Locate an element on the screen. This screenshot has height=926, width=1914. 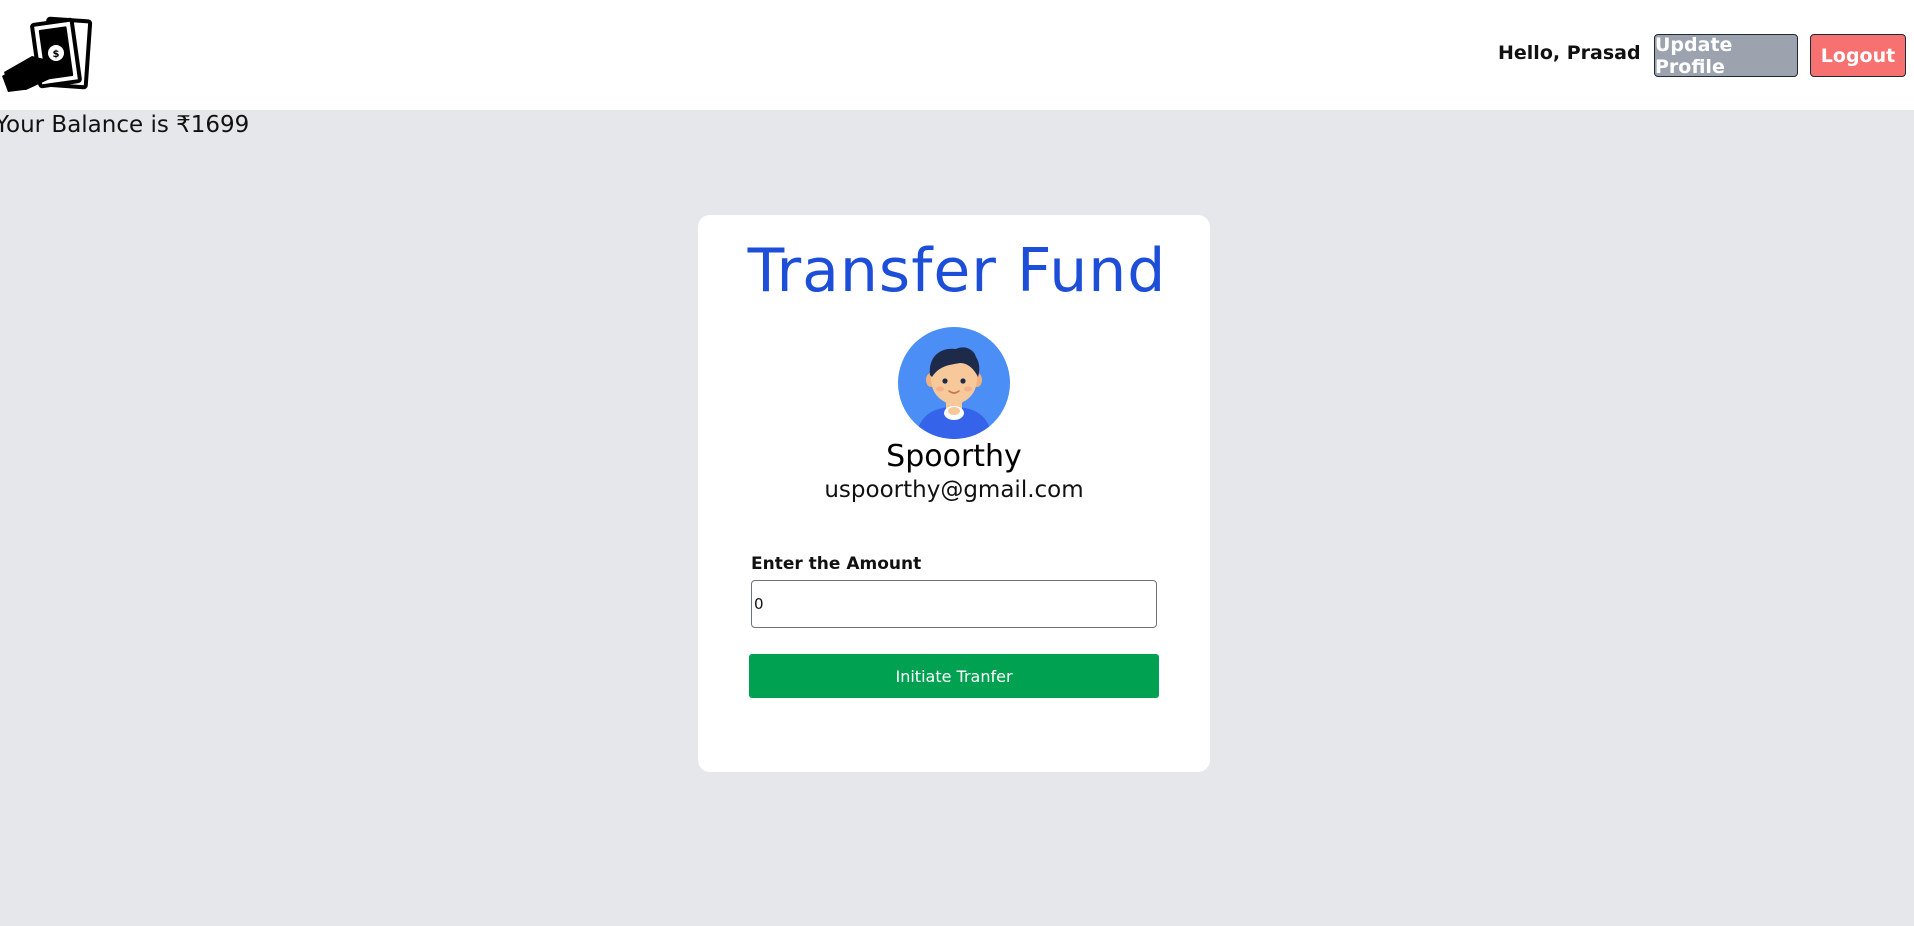
balance-text: Your Balance is ₹1699 is located at coordinates (125, 125).